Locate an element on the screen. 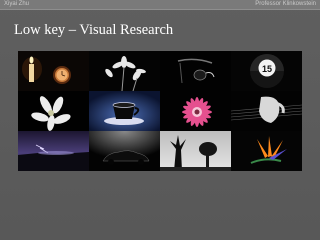 This screenshot has height=240, width=320. photo-hand-guitar is located at coordinates (266, 111).